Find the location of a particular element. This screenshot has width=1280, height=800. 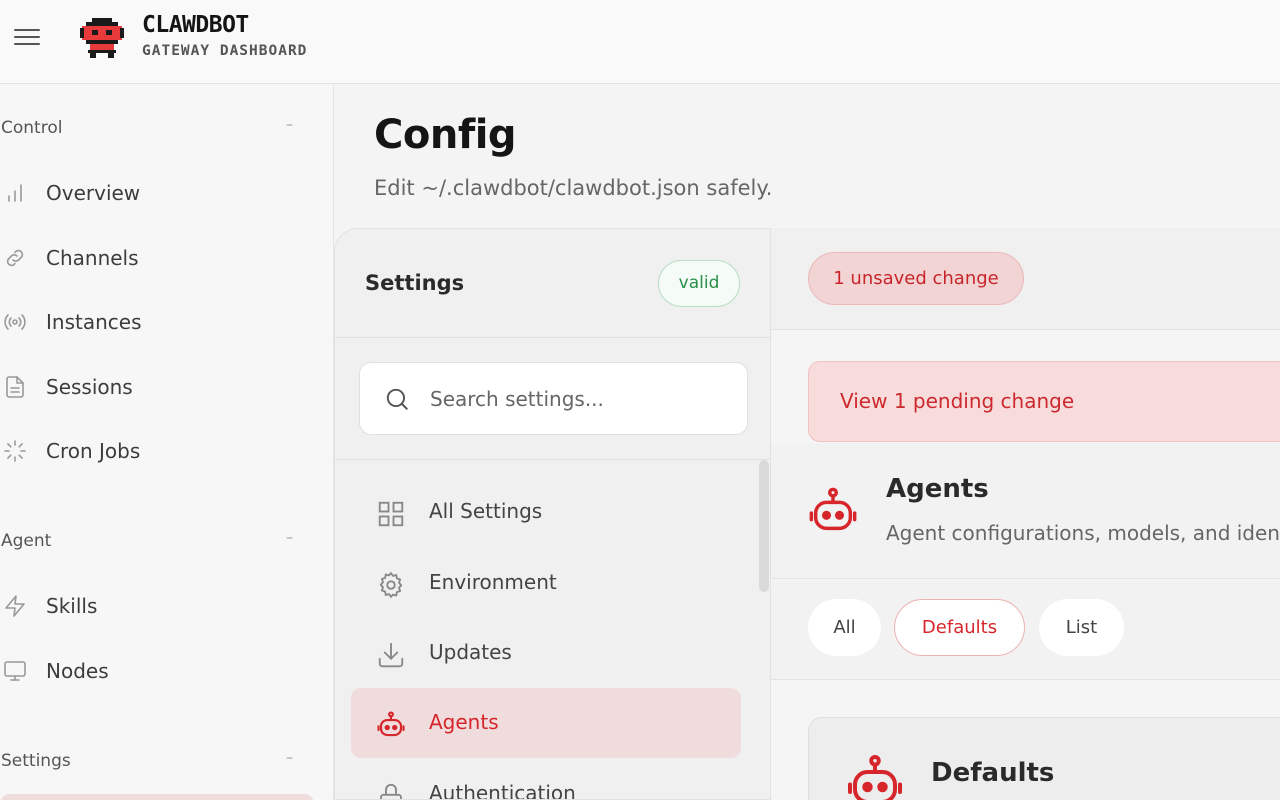

sidebar-item-label: Sessions is located at coordinates (89, 387).